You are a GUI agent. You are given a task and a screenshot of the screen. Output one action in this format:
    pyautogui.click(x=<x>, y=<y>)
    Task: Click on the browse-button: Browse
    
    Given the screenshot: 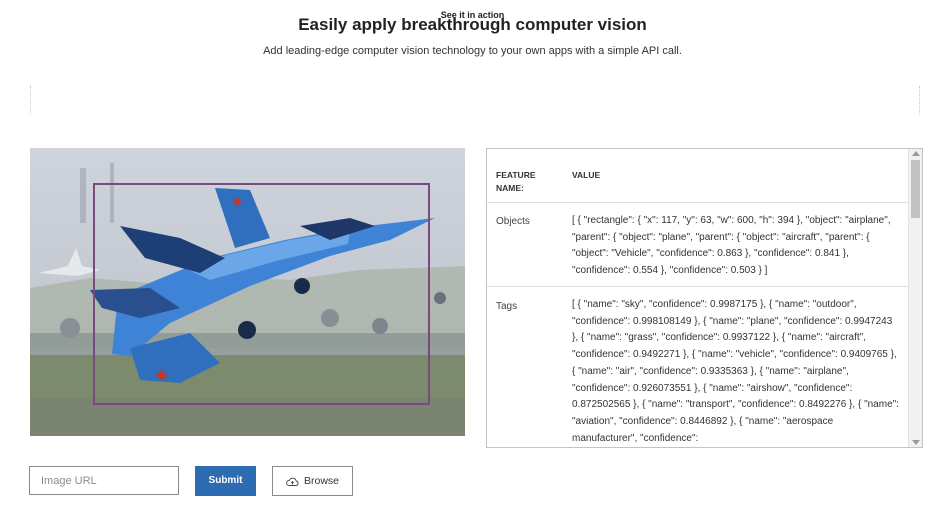 What is the action you would take?
    pyautogui.click(x=312, y=481)
    